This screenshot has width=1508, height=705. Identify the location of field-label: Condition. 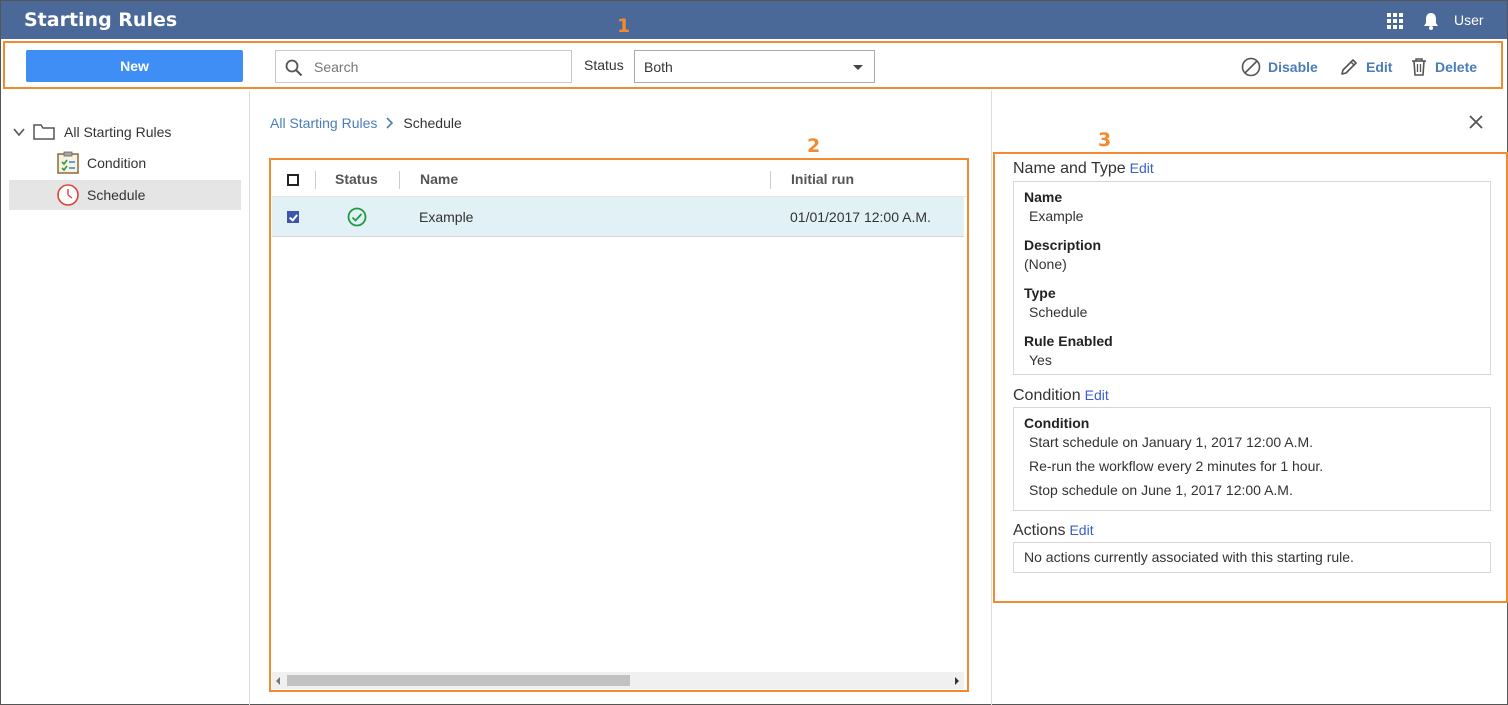
(1057, 423).